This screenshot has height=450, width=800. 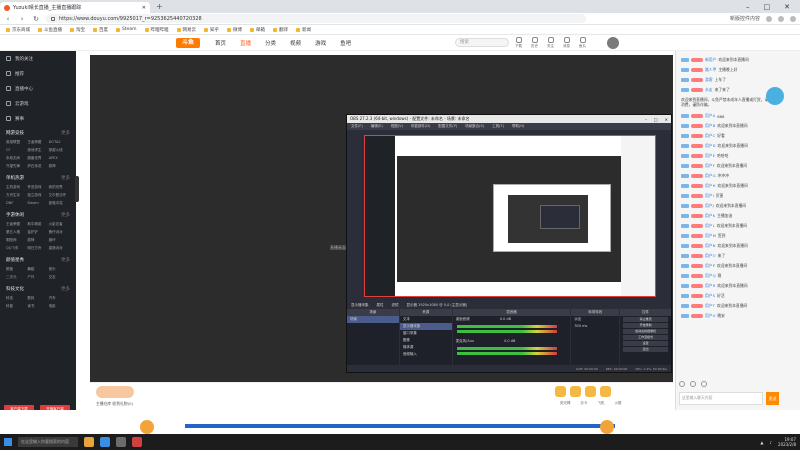 I want to click on sidebar-category-item: 蛋仔派对, so click(x=59, y=232).